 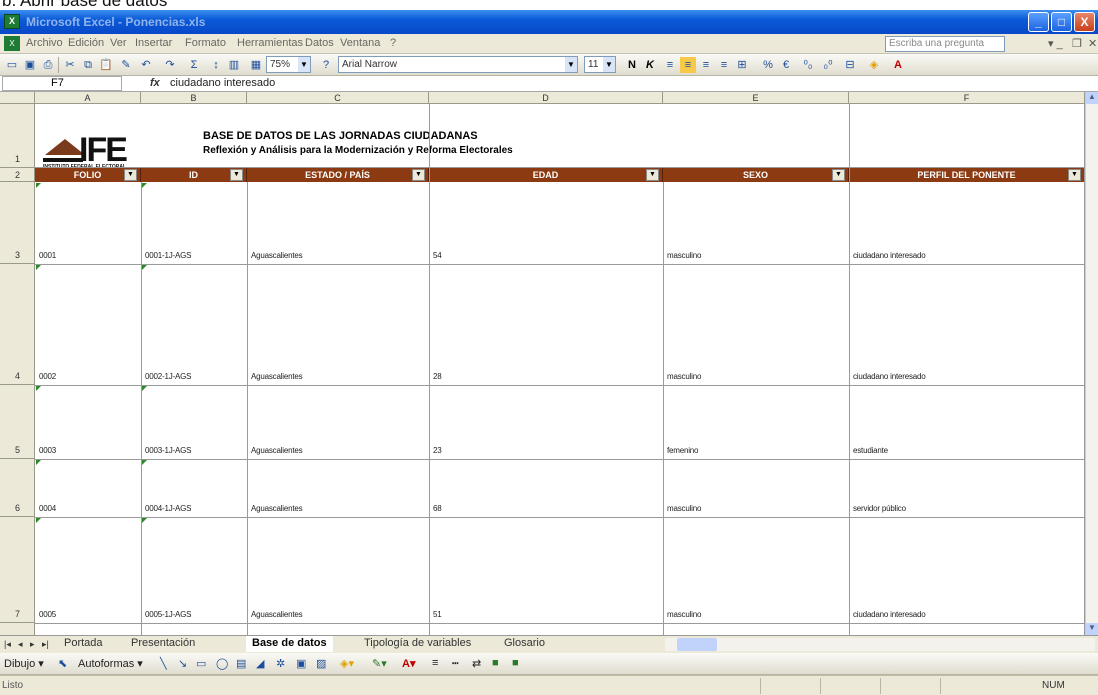 I want to click on clipart-icon: ▣, so click(x=301, y=663).